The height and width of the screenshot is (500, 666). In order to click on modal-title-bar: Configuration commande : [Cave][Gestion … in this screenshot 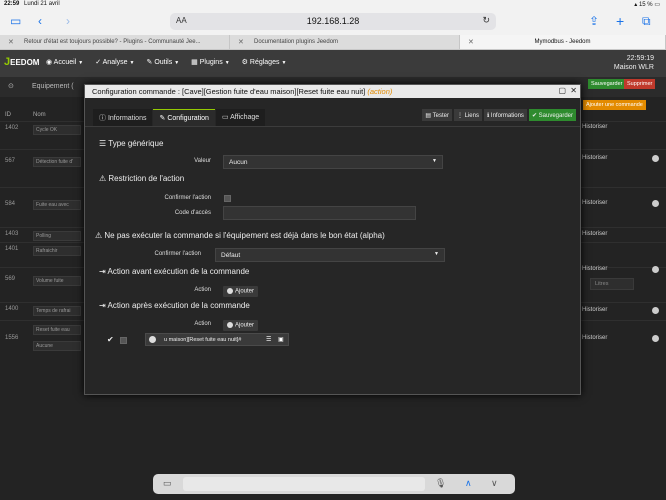, I will do `click(332, 91)`.